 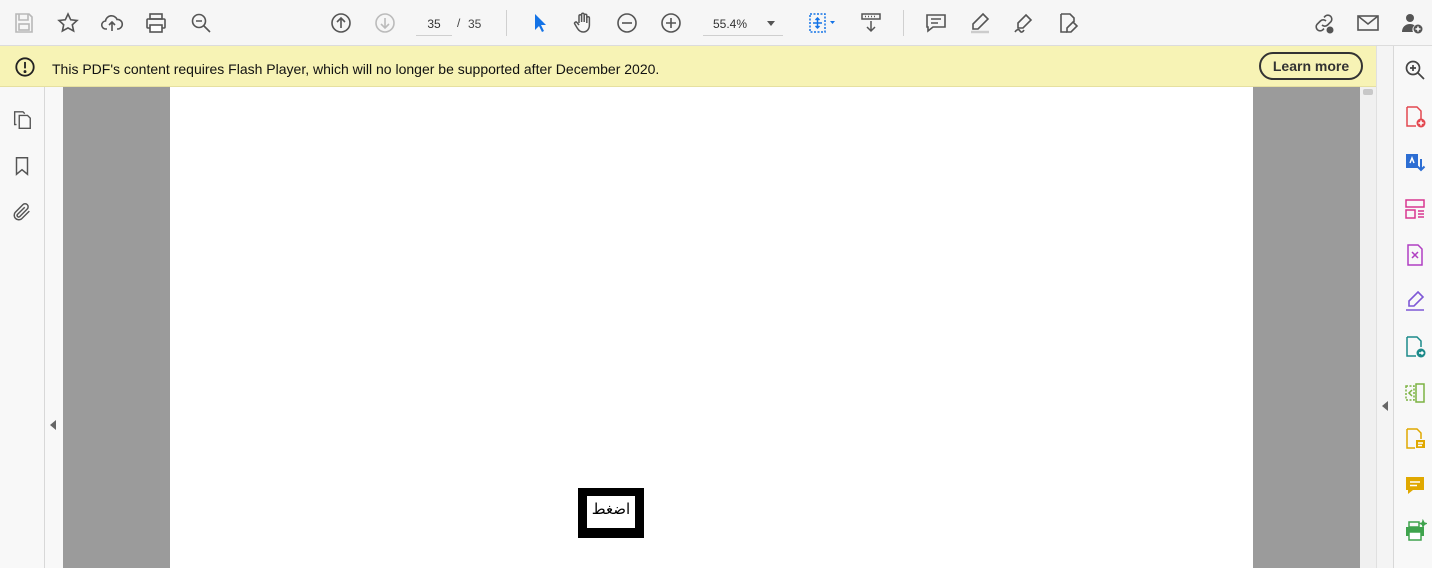 I want to click on fill-and-sign-icon, so click(x=1415, y=301).